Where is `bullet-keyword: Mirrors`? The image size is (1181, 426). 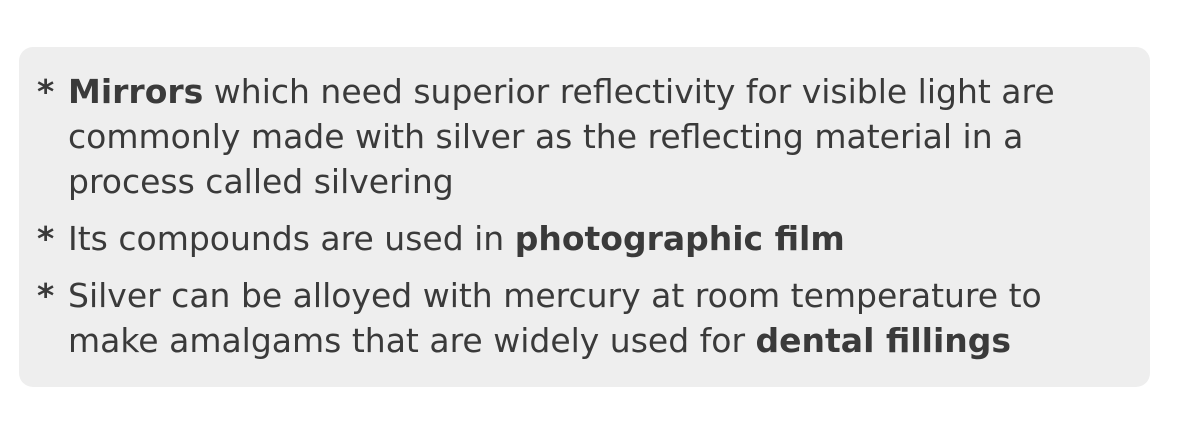
bullet-keyword: Mirrors is located at coordinates (136, 91).